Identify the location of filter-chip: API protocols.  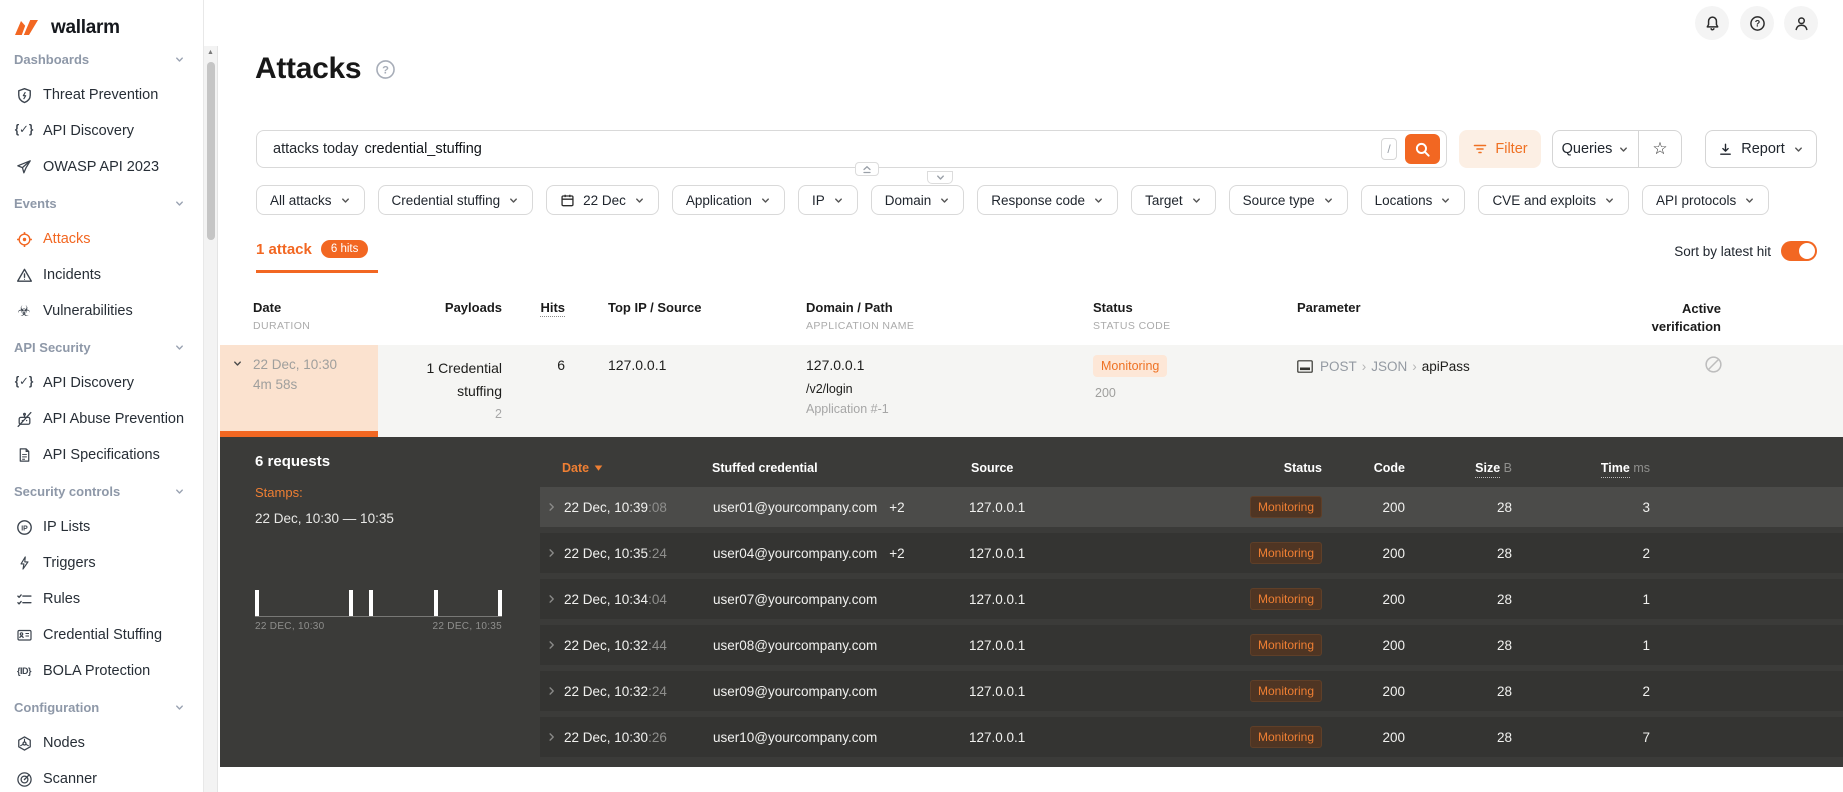
(1706, 200).